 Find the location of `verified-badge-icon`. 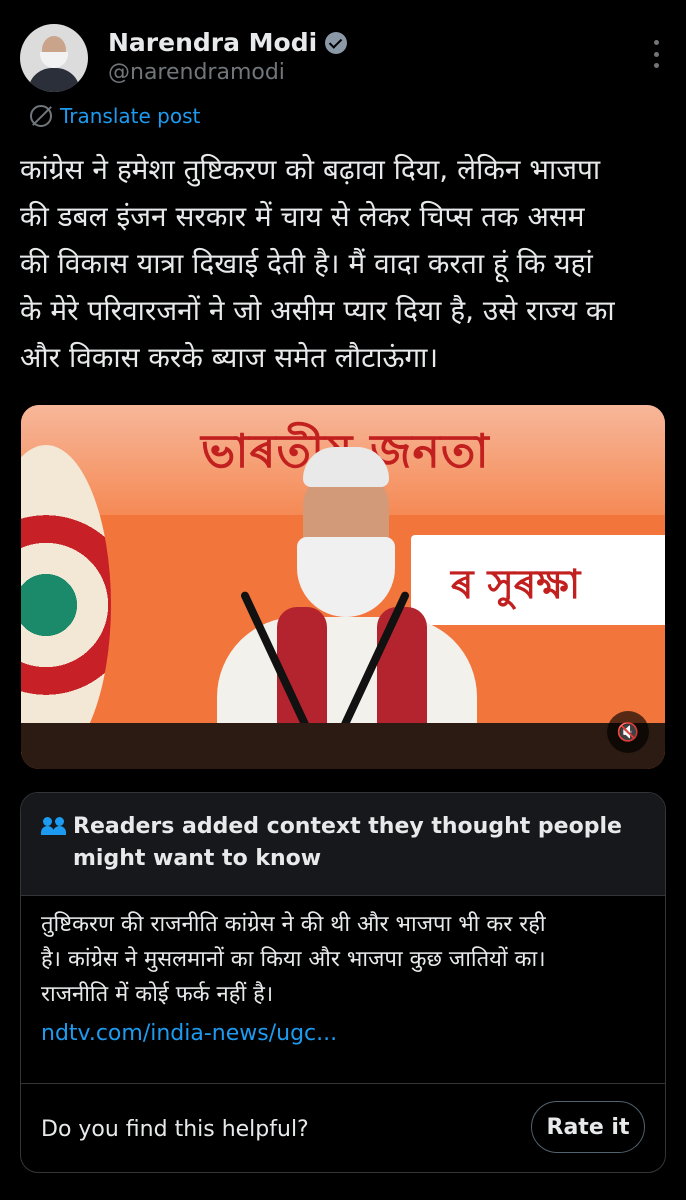

verified-badge-icon is located at coordinates (336, 42).